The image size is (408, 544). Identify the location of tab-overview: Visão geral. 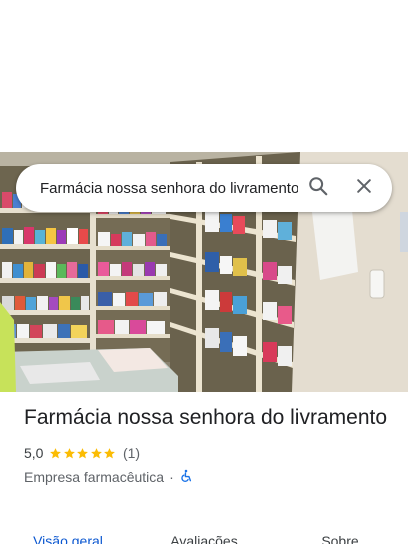
(68, 537).